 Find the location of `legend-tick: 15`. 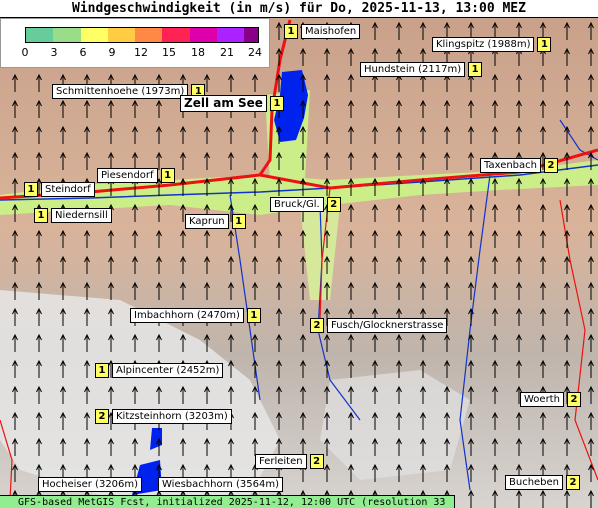

legend-tick: 15 is located at coordinates (169, 52).